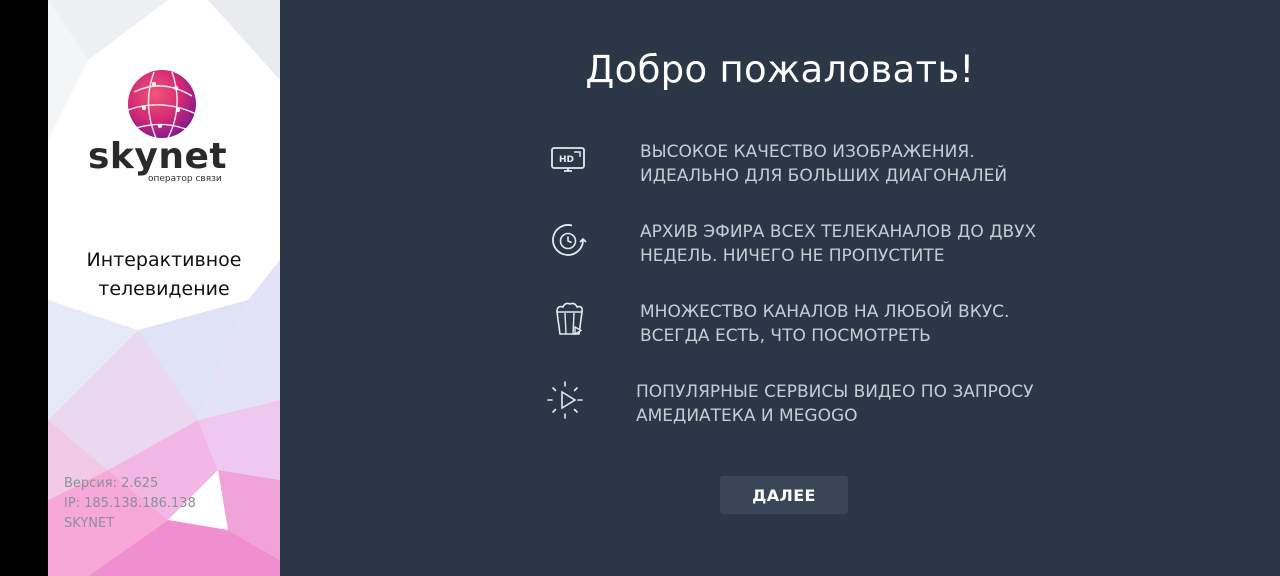 Image resolution: width=1280 pixels, height=576 pixels. I want to click on tagline-line: Интерактивное, so click(164, 260).